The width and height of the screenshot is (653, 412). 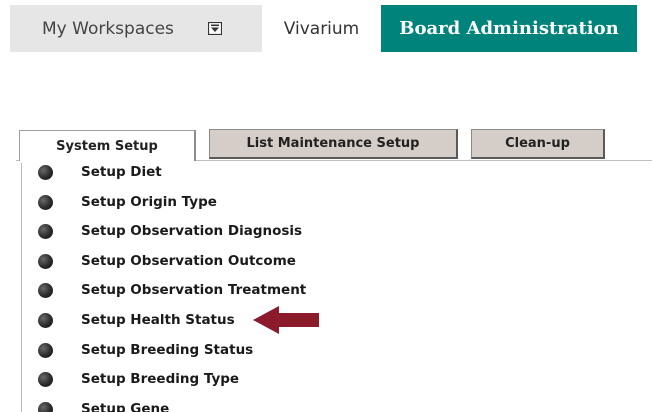 I want to click on arrow-left-icon, so click(x=286, y=320).